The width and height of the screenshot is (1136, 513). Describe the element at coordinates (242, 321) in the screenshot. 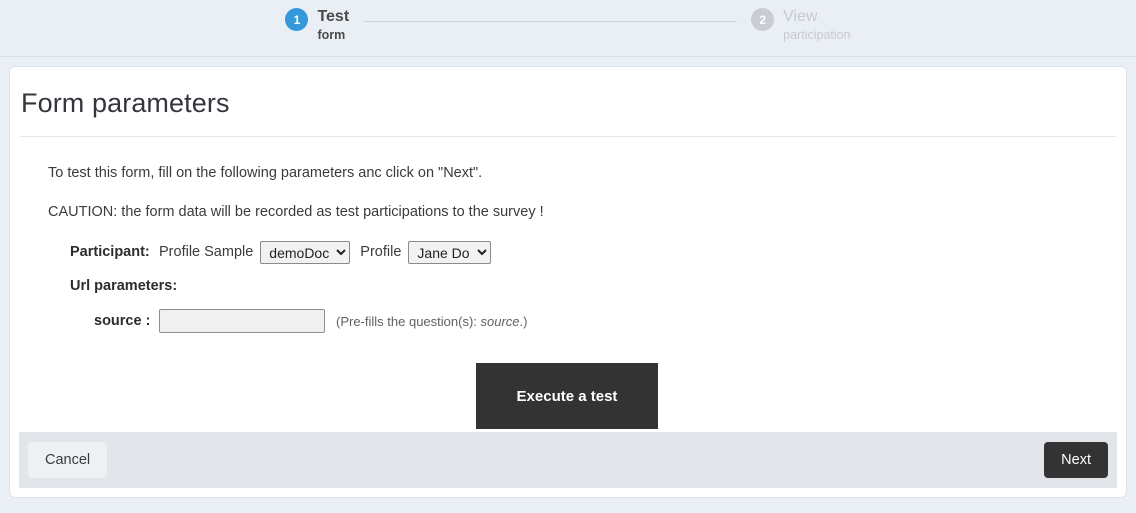

I see `source-input` at that location.